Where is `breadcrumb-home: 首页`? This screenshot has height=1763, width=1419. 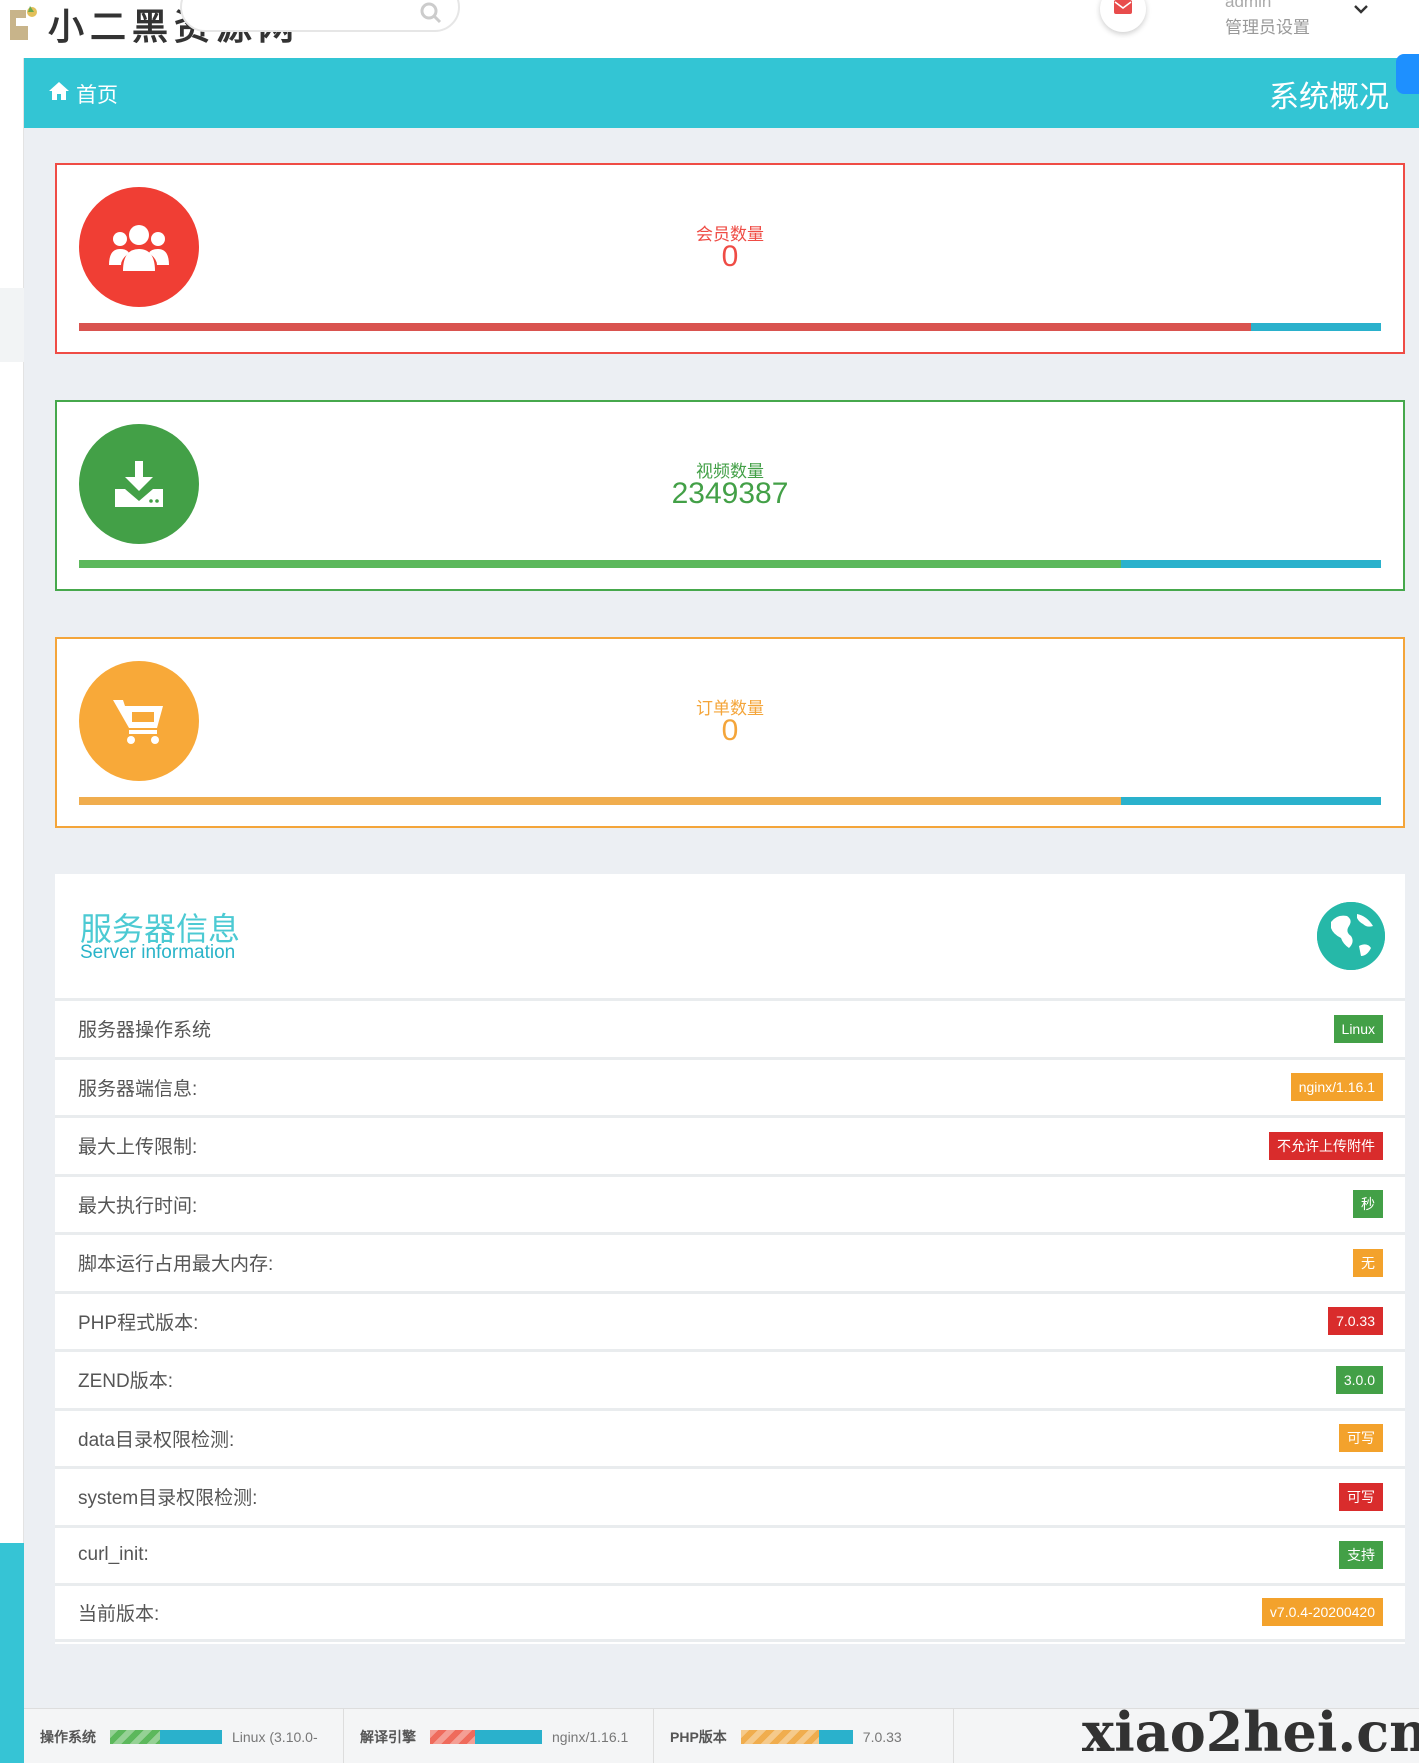 breadcrumb-home: 首页 is located at coordinates (83, 94).